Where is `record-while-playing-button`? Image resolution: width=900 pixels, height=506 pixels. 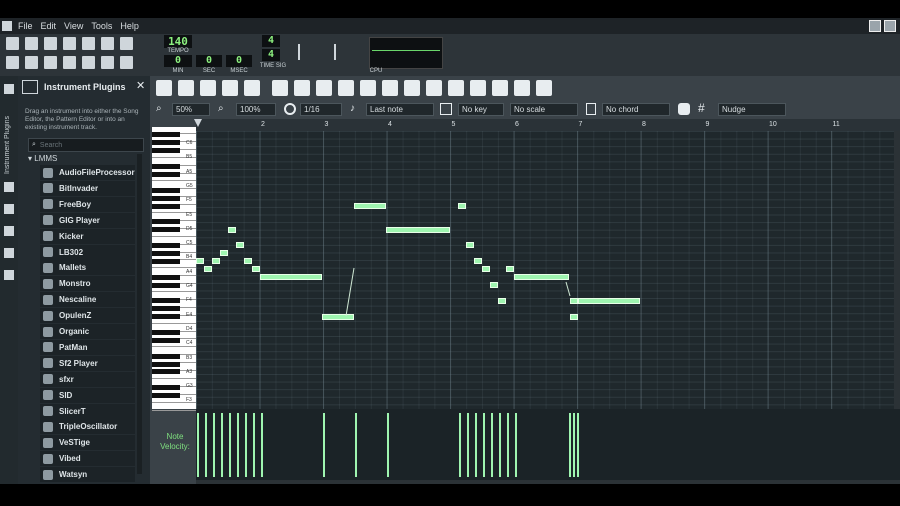 record-while-playing-button is located at coordinates (208, 88).